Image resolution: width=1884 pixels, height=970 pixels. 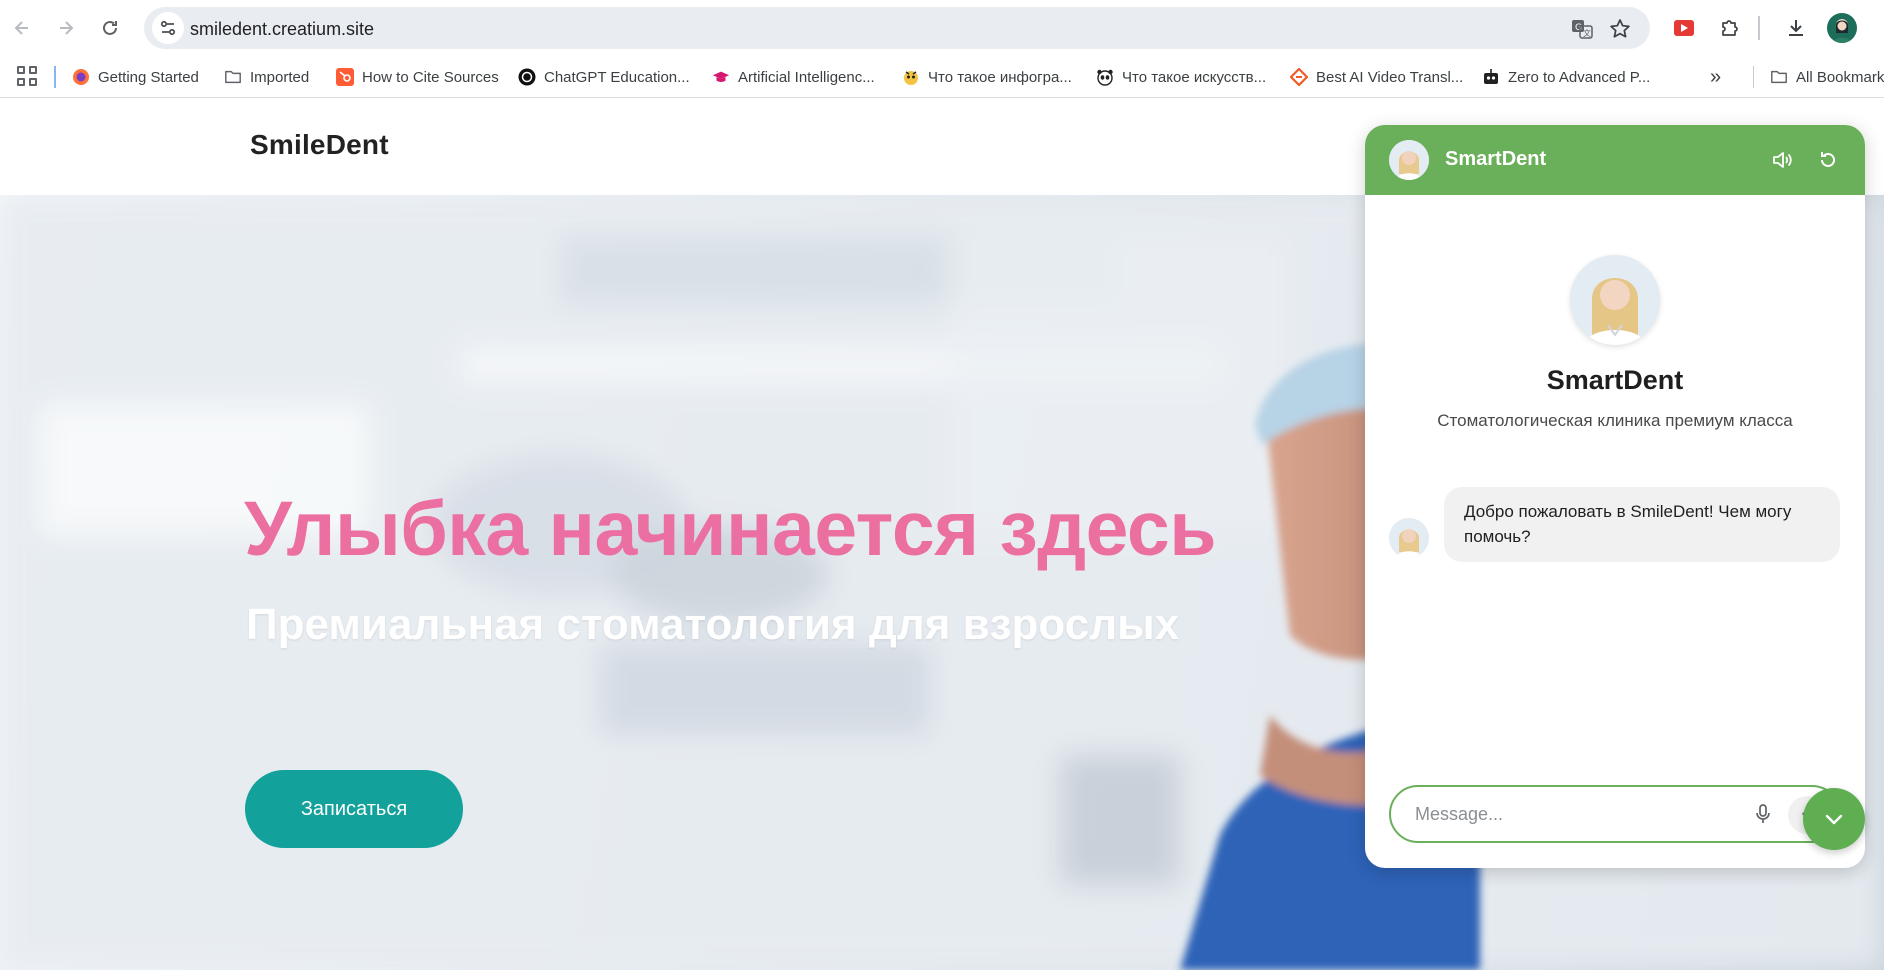 What do you see at coordinates (911, 77) in the screenshot?
I see `mascot-icon` at bounding box center [911, 77].